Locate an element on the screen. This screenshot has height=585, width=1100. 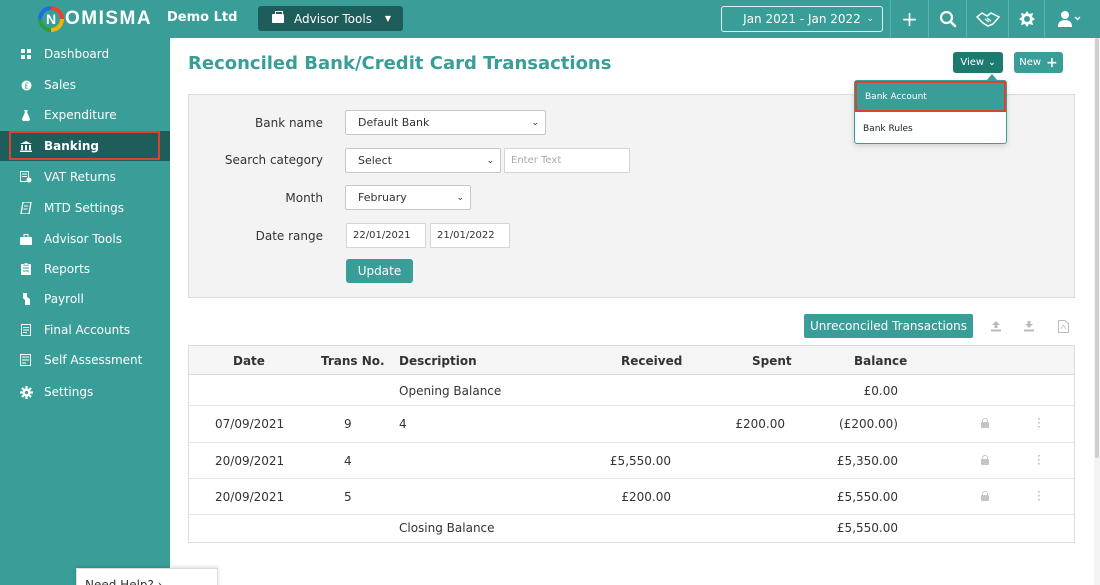
opening-description: Opening Balance is located at coordinates (450, 391).